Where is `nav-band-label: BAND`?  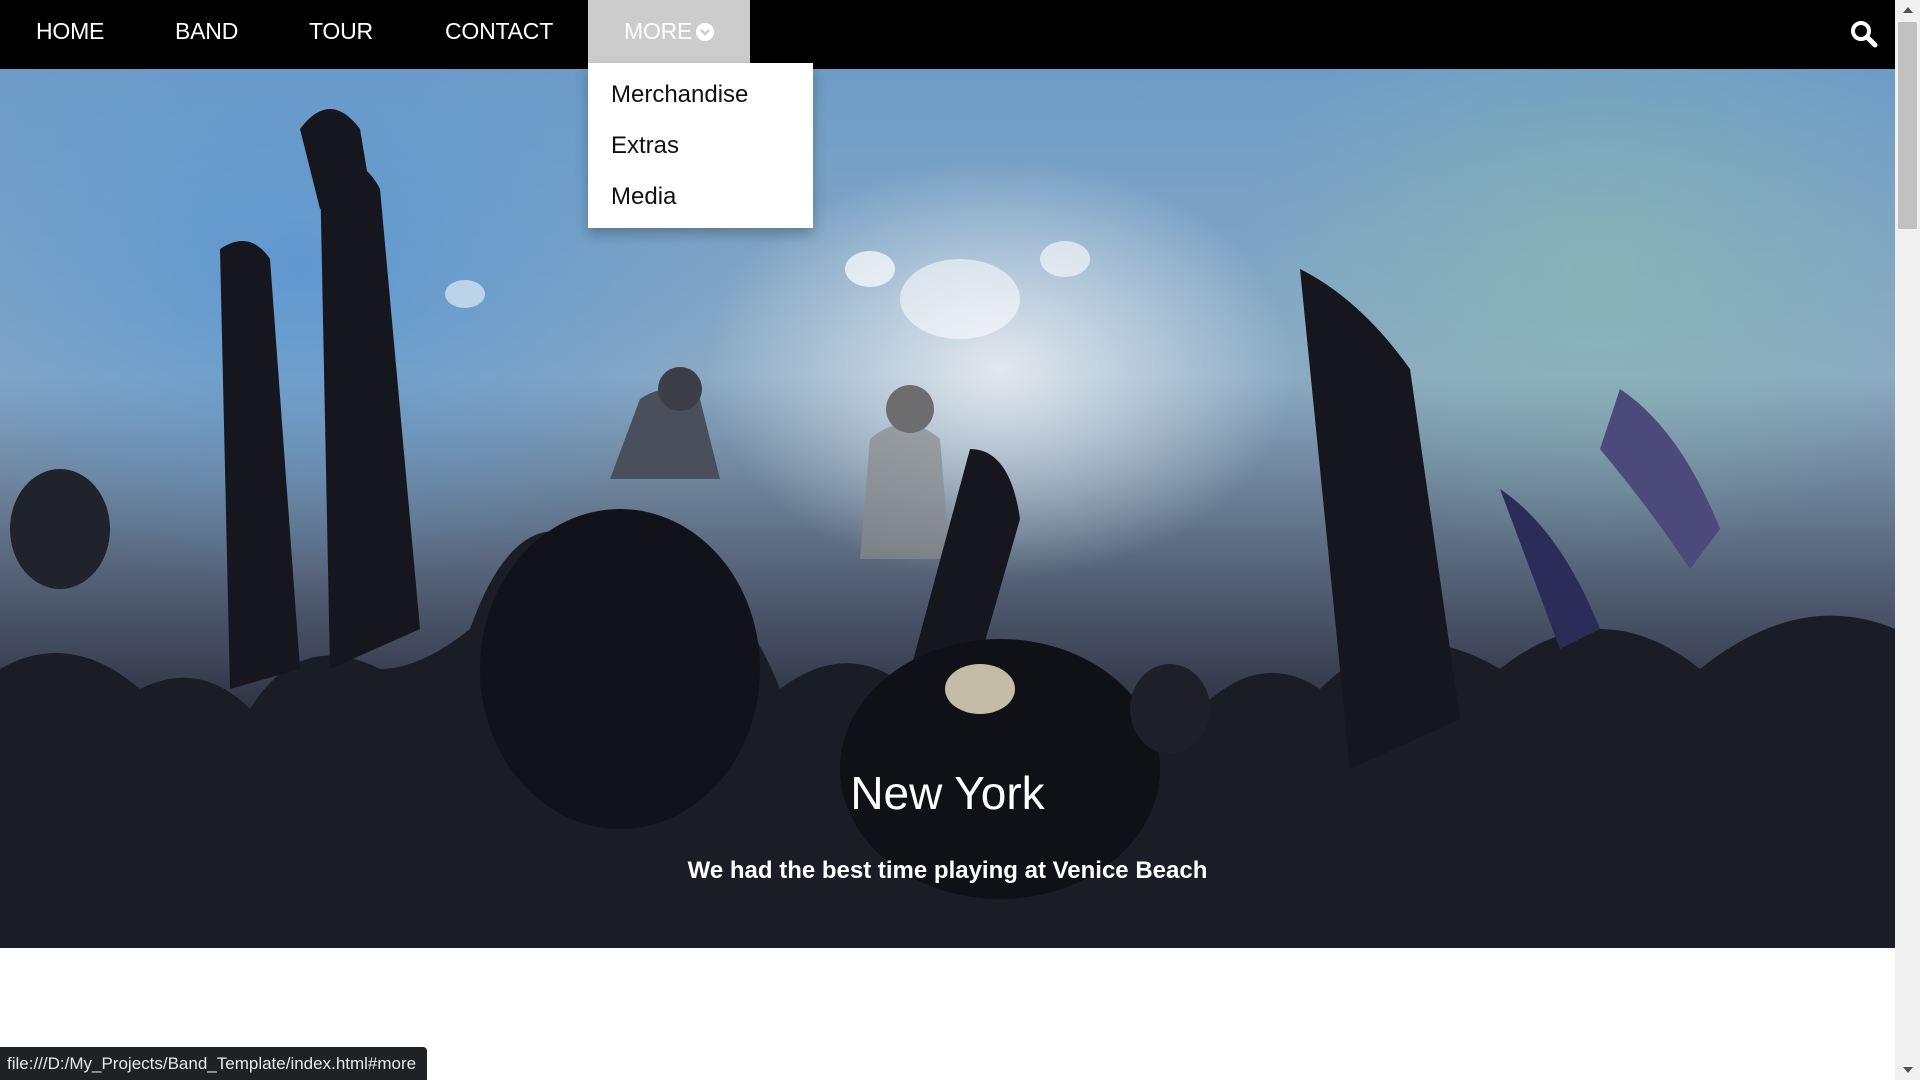
nav-band-label: BAND is located at coordinates (207, 31).